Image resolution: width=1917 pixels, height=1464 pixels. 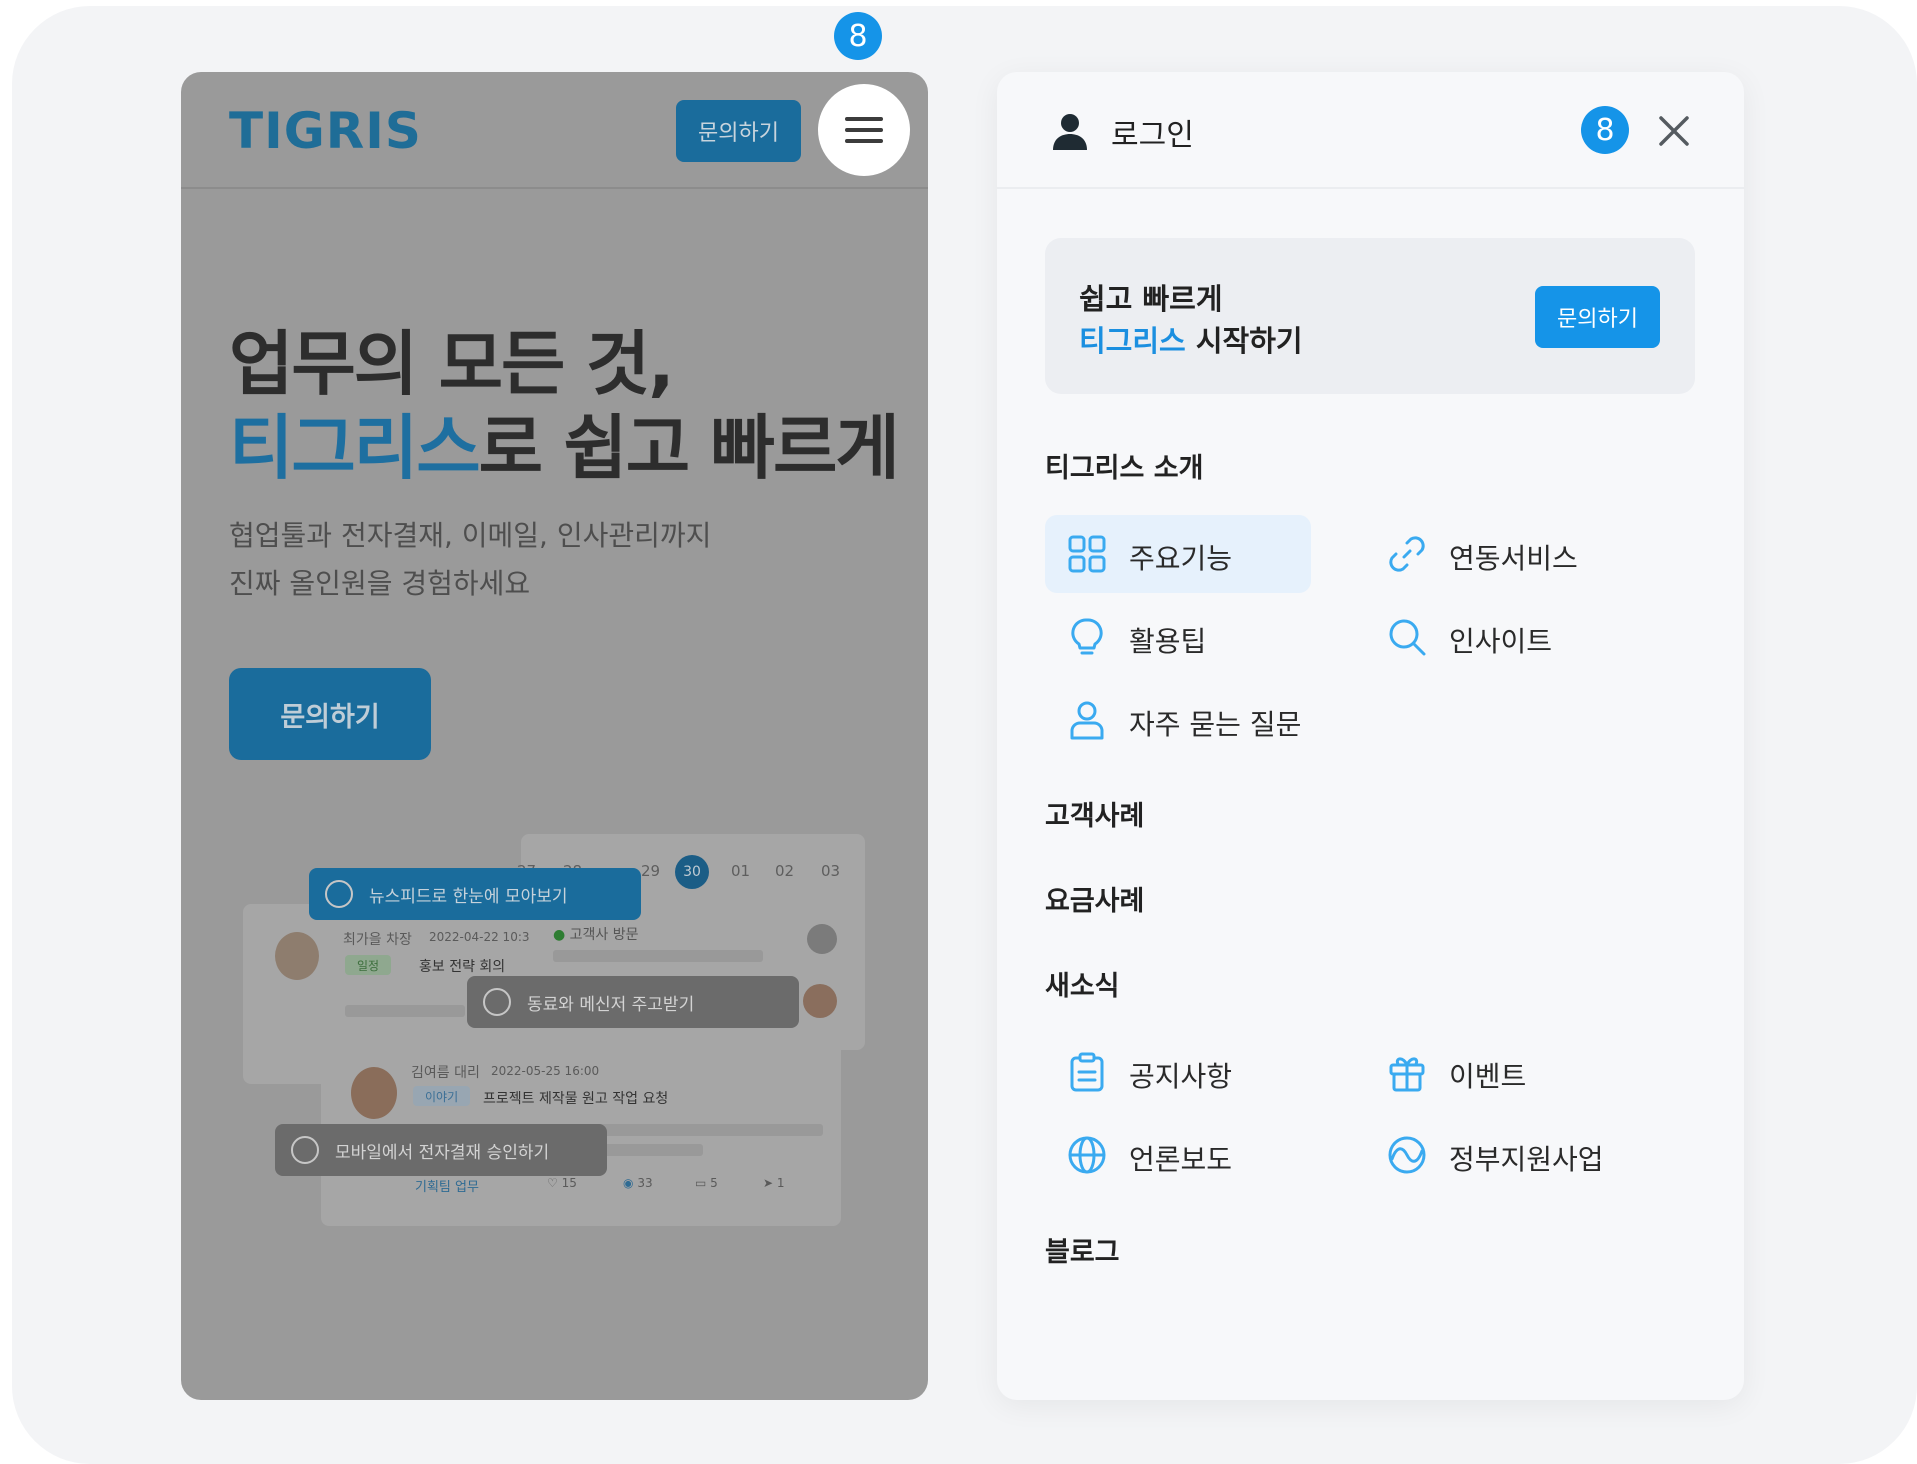 I want to click on date-01: 01, so click(x=741, y=871).